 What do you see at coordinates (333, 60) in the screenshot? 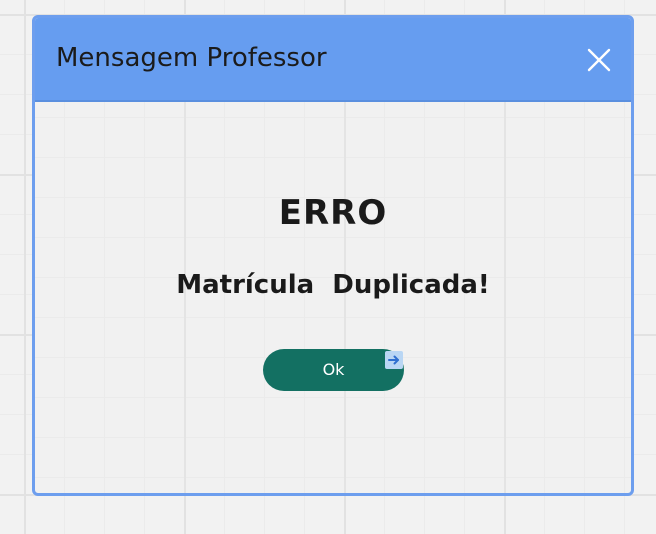
I see `dialog-header: Mensagem Professor` at bounding box center [333, 60].